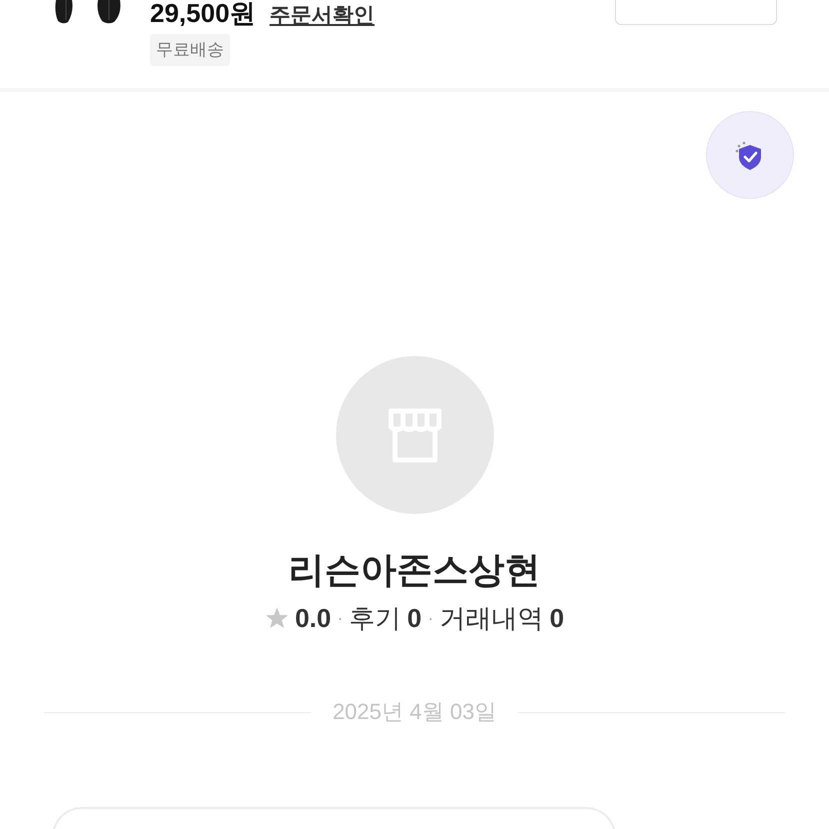 The image size is (829, 829). Describe the element at coordinates (557, 618) in the screenshot. I see `trades-count: 0` at that location.